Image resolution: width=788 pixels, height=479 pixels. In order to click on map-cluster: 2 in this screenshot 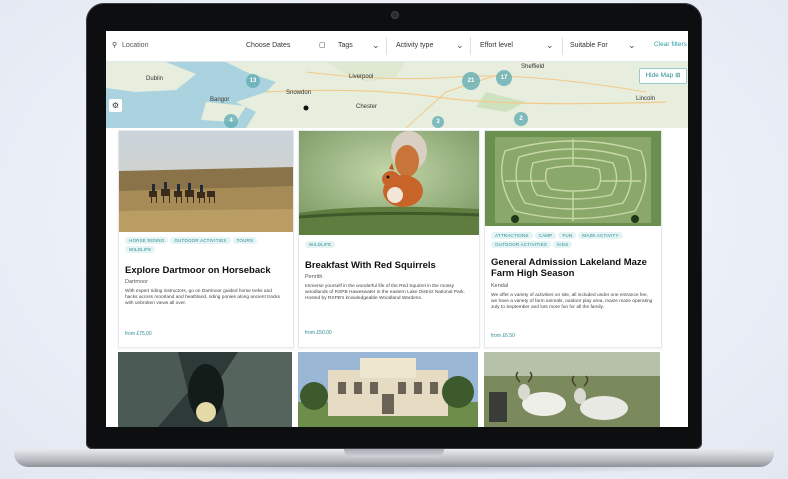, I will do `click(521, 119)`.